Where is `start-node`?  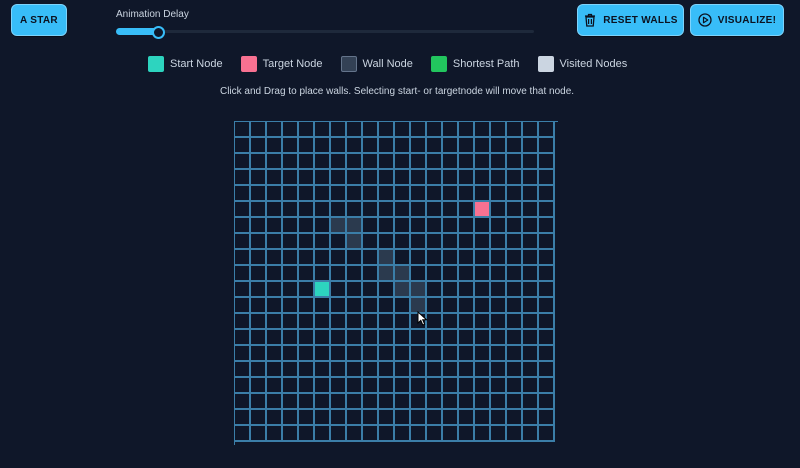
start-node is located at coordinates (323, 290).